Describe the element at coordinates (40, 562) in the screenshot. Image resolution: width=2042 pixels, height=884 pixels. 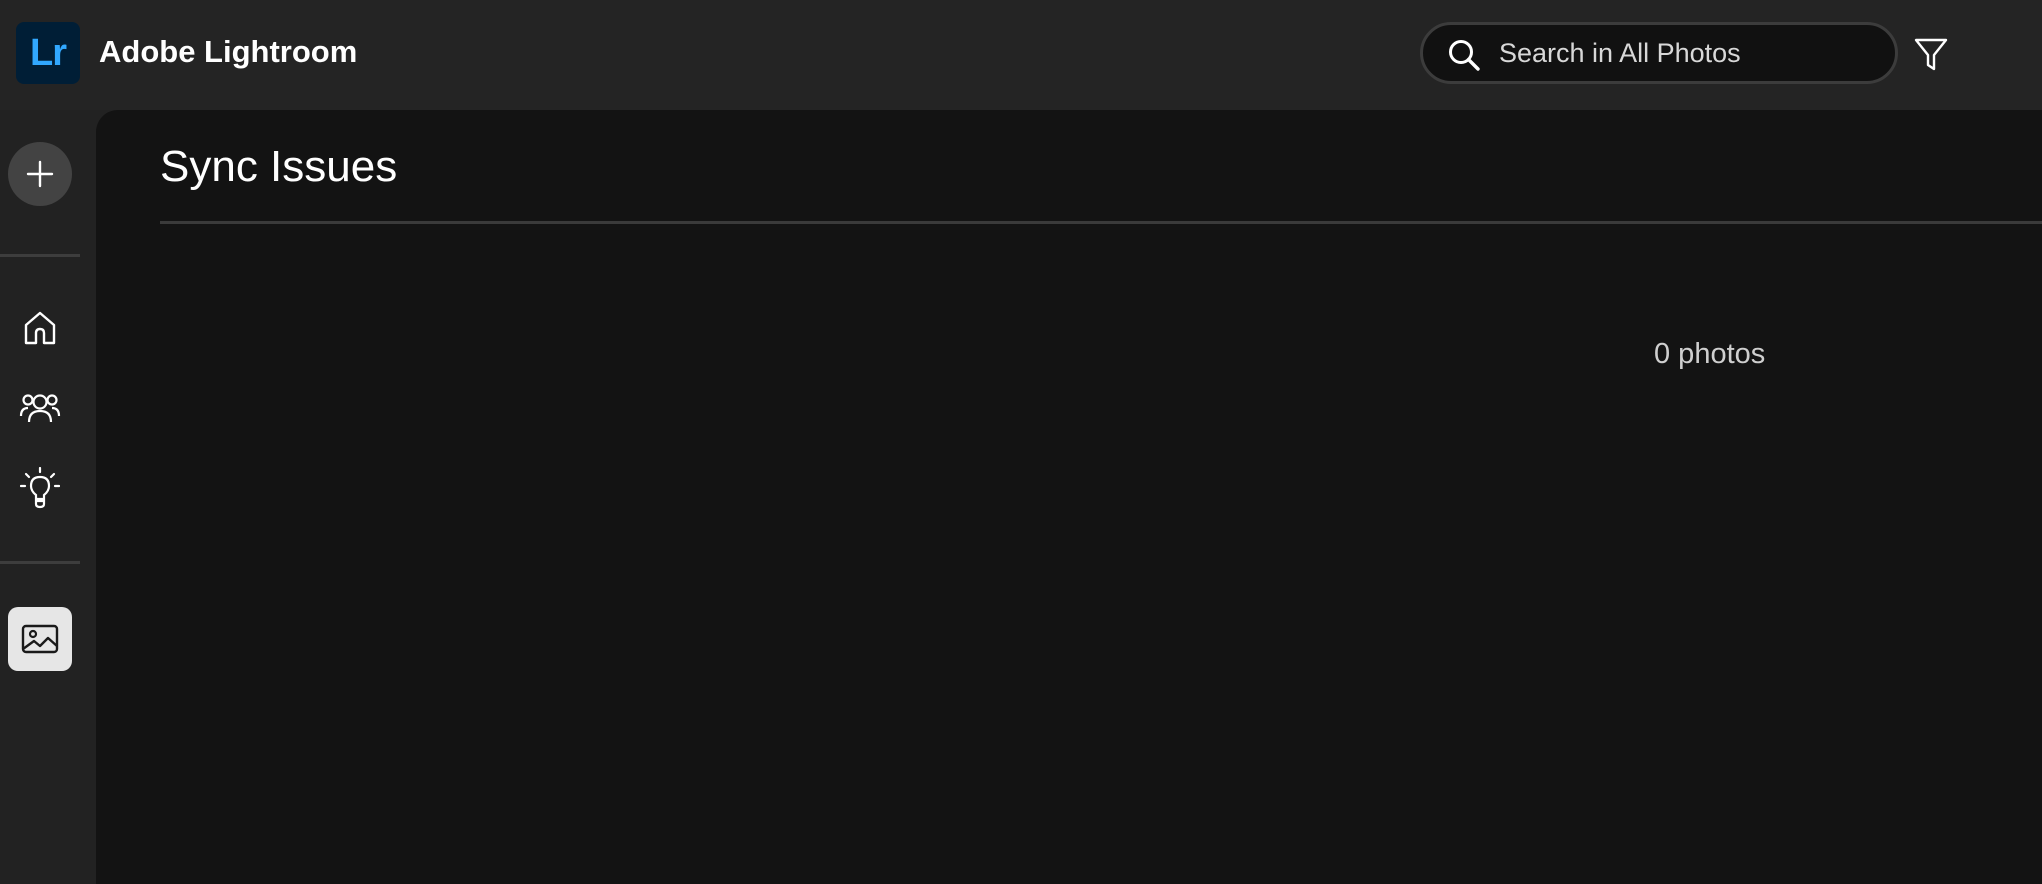
I see `rail-divider-bottom` at that location.